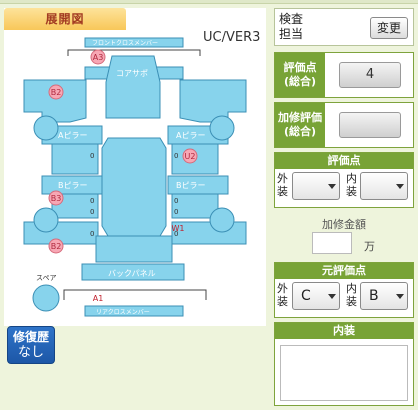  Describe the element at coordinates (190, 135) in the screenshot. I see `right-a-pillar-label: Aピラー` at that location.